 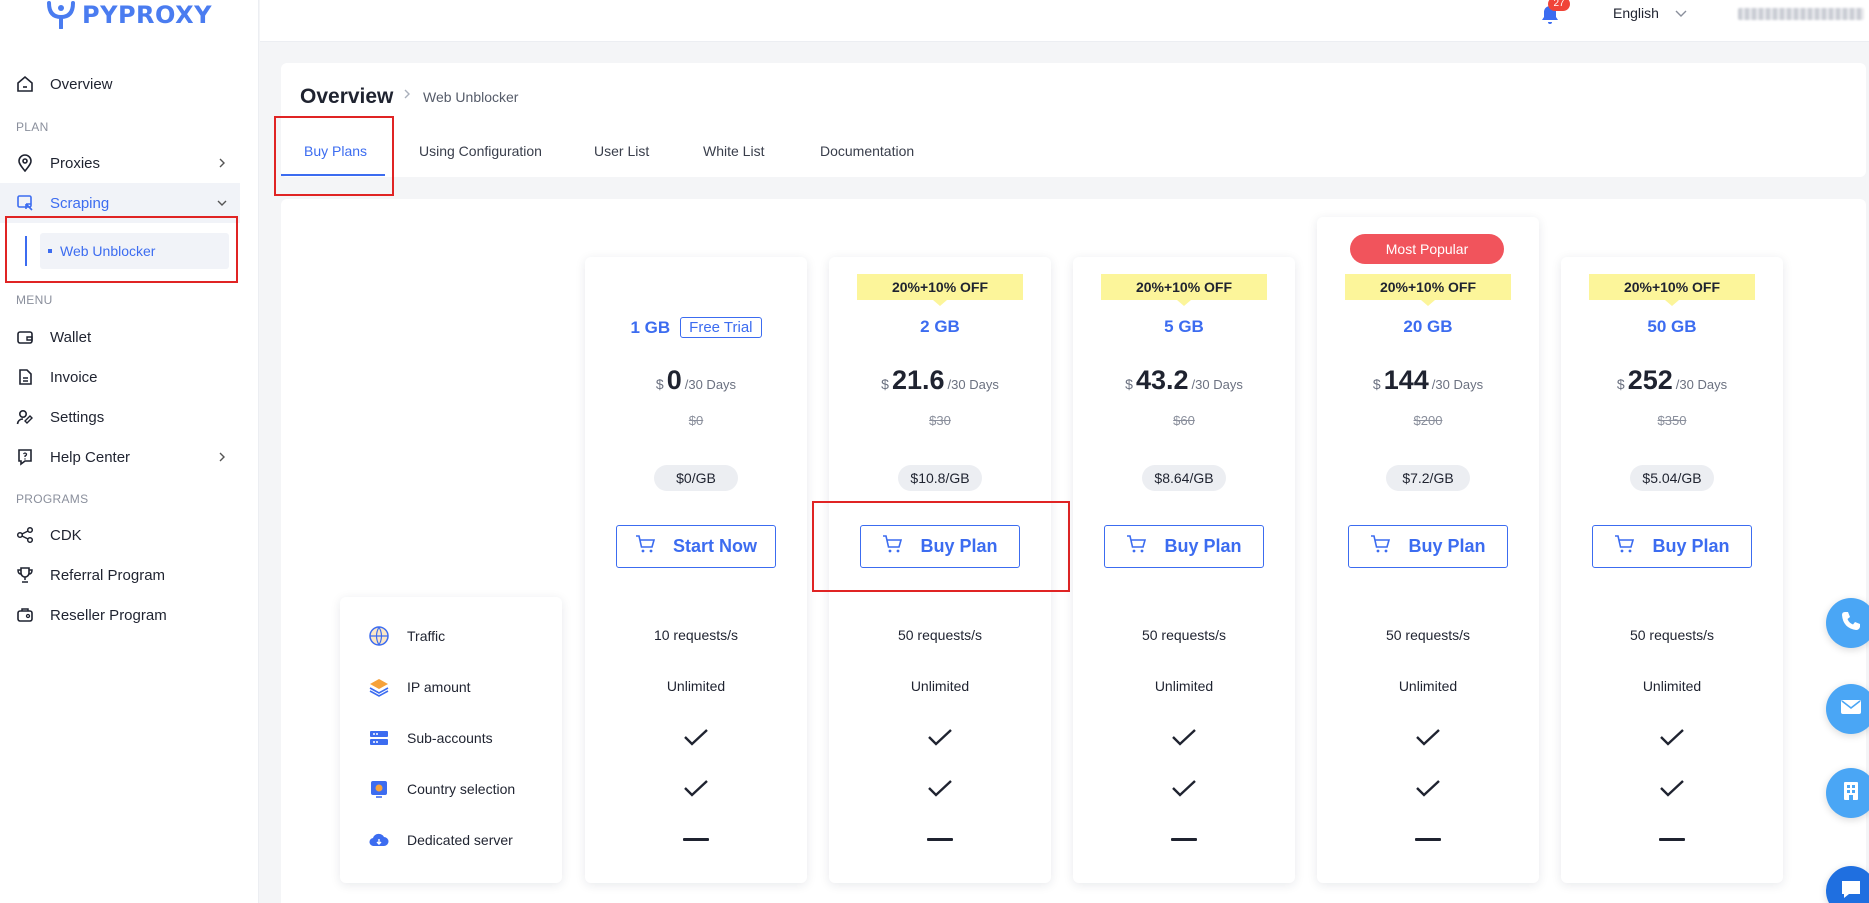 I want to click on plan-price: $21.6/30 Days, so click(x=940, y=380).